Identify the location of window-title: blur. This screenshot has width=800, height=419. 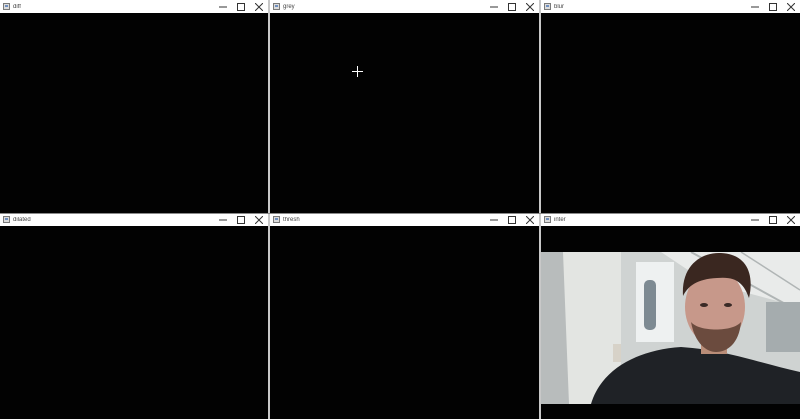
(559, 6).